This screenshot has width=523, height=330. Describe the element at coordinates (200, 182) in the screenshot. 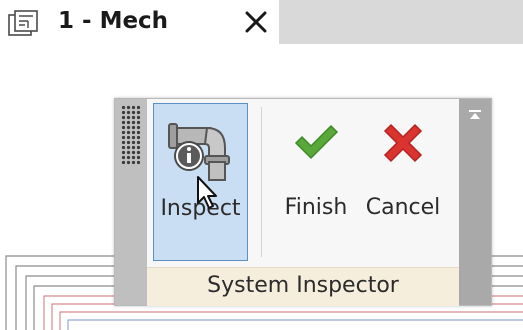

I see `inspect-button: Inspect` at that location.